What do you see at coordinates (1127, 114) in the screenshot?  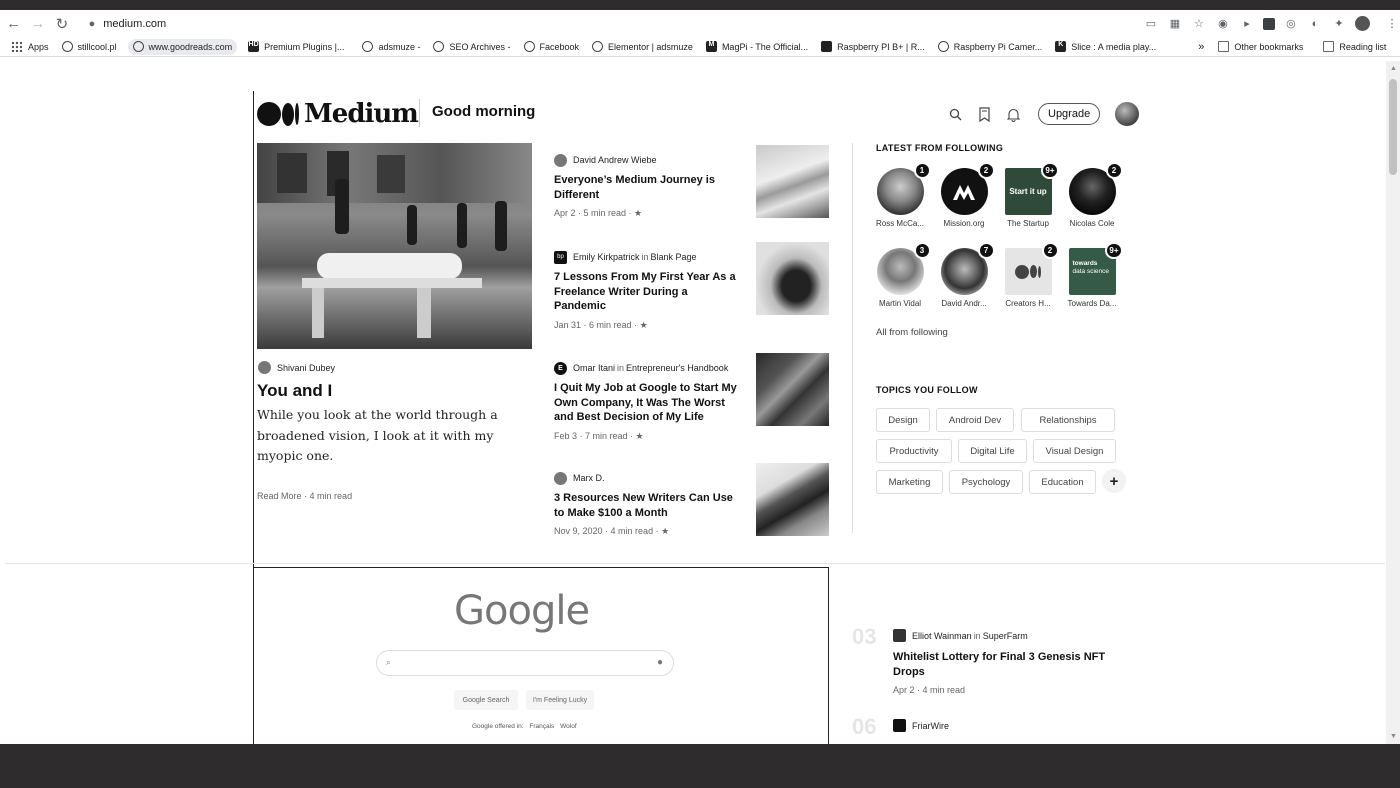 I see `user-avatar` at bounding box center [1127, 114].